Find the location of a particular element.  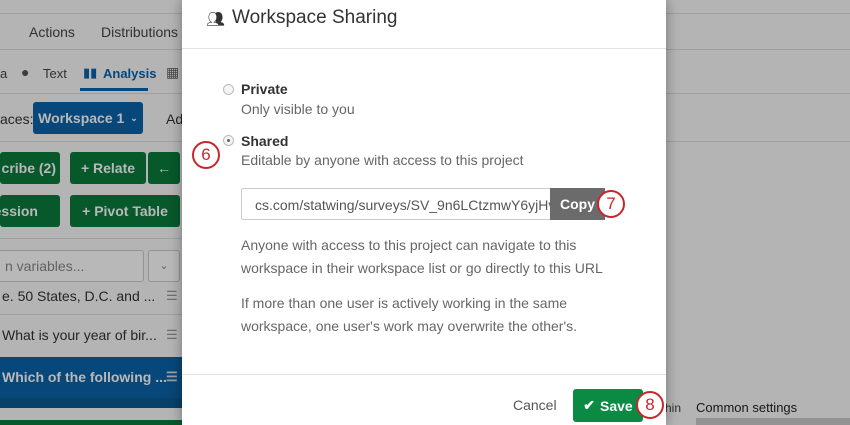

shared-radio is located at coordinates (228, 140).